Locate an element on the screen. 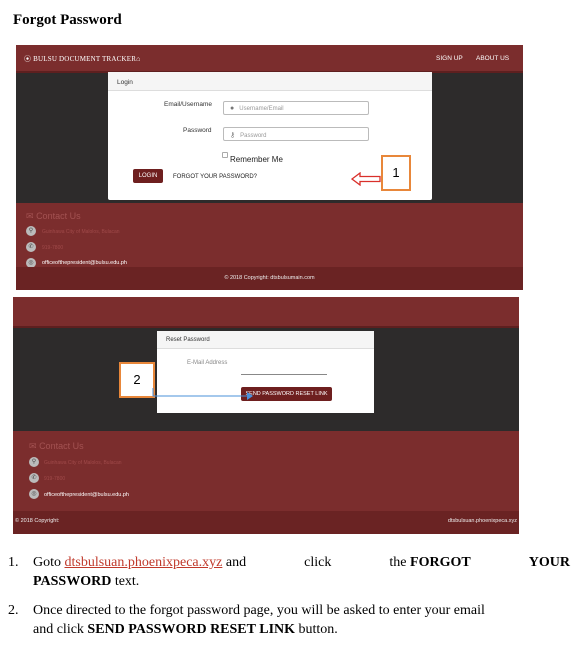 The height and width of the screenshot is (664, 578). email-label: Email/Username is located at coordinates (188, 104).